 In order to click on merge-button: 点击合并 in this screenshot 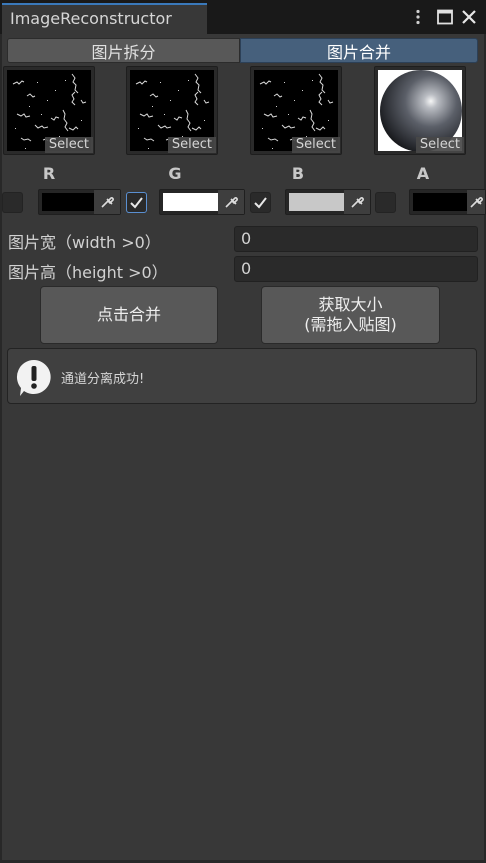, I will do `click(129, 315)`.